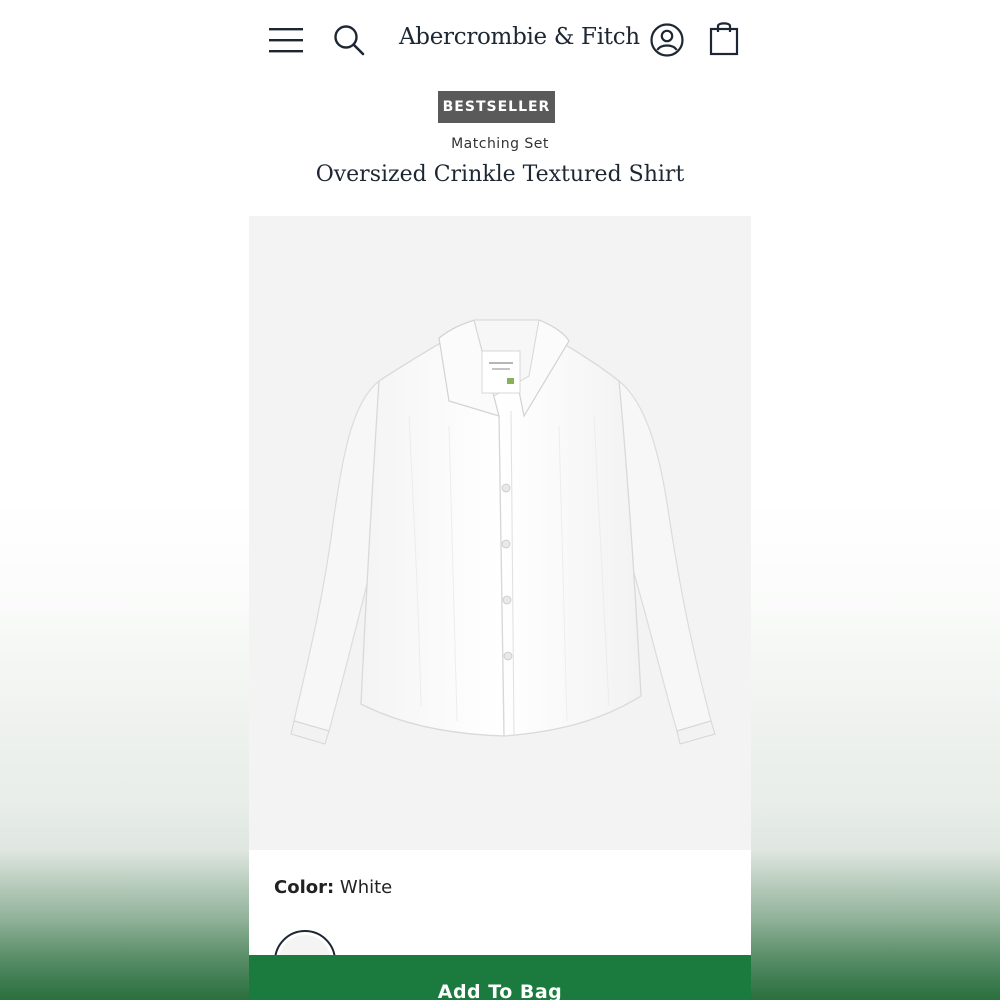 Image resolution: width=1000 pixels, height=1000 pixels. I want to click on account-icon, so click(667, 40).